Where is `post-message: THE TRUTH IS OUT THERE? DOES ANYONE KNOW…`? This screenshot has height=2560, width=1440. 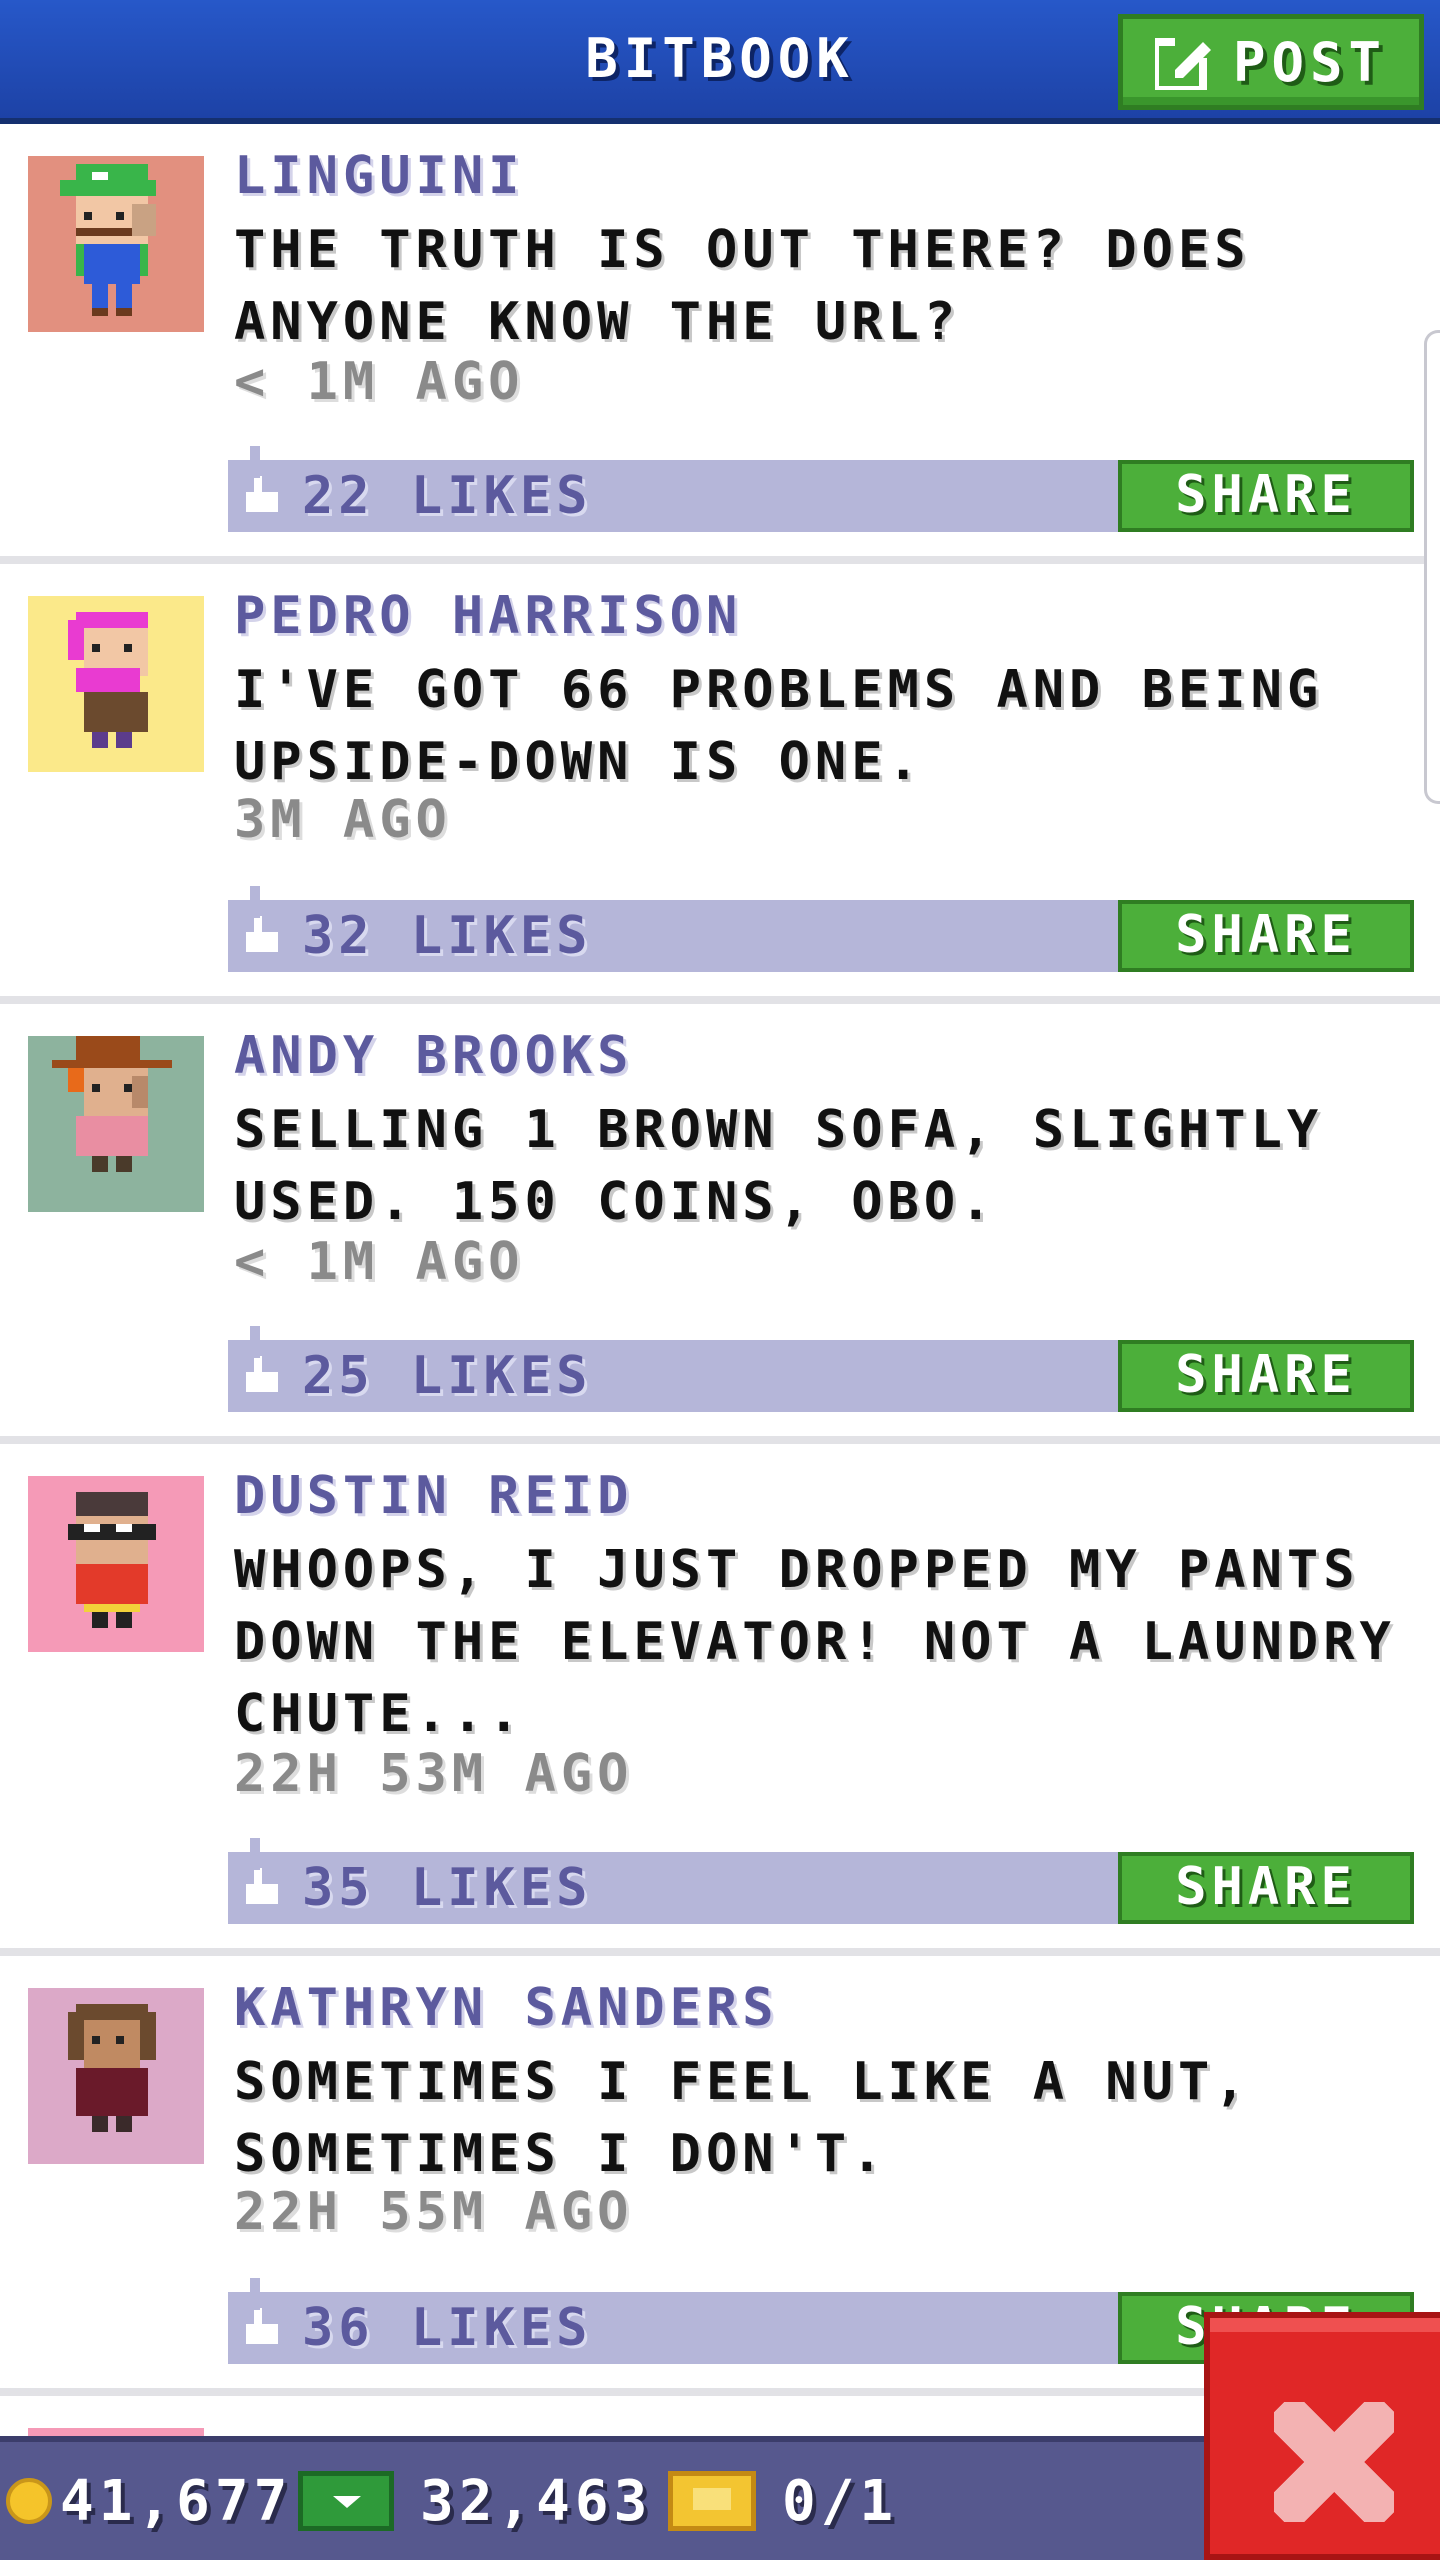 post-message: THE TRUTH IS OUT THERE? DOES ANYONE KNOW… is located at coordinates (742, 286).